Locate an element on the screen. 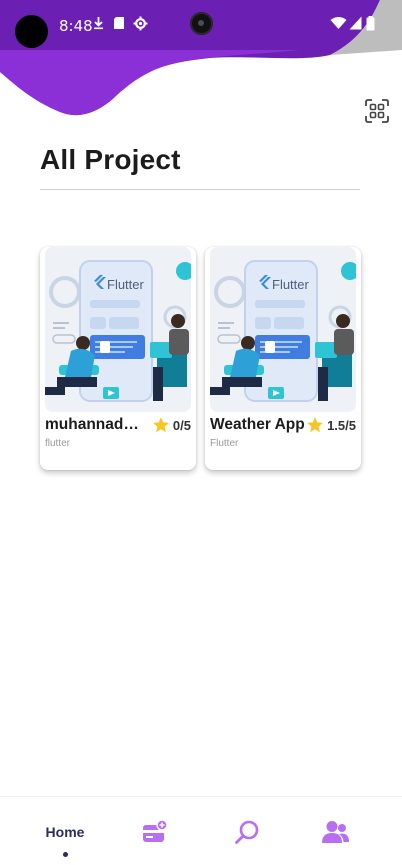 The height and width of the screenshot is (865, 402). nav-add-project is located at coordinates (155, 831).